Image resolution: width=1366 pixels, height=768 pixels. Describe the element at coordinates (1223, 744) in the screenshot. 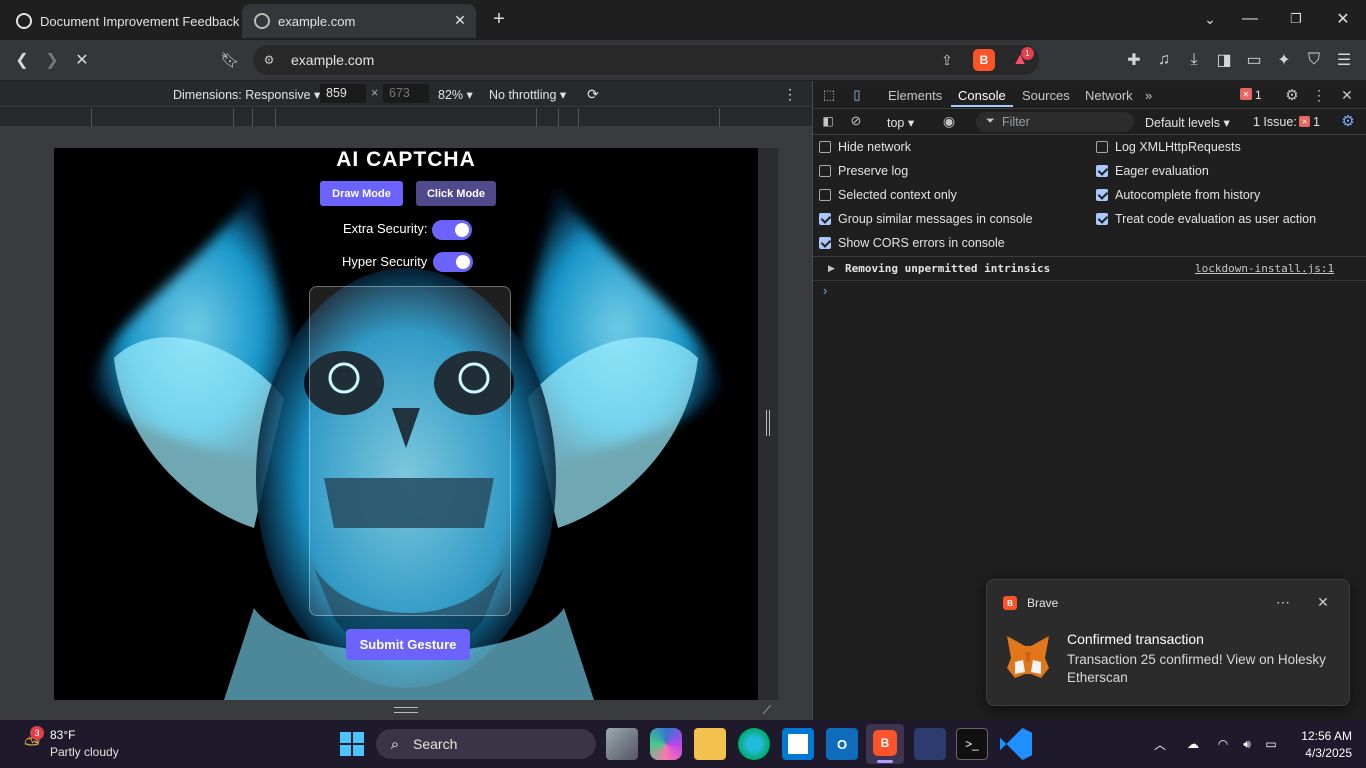

I see `wifi-icon: ◠` at that location.